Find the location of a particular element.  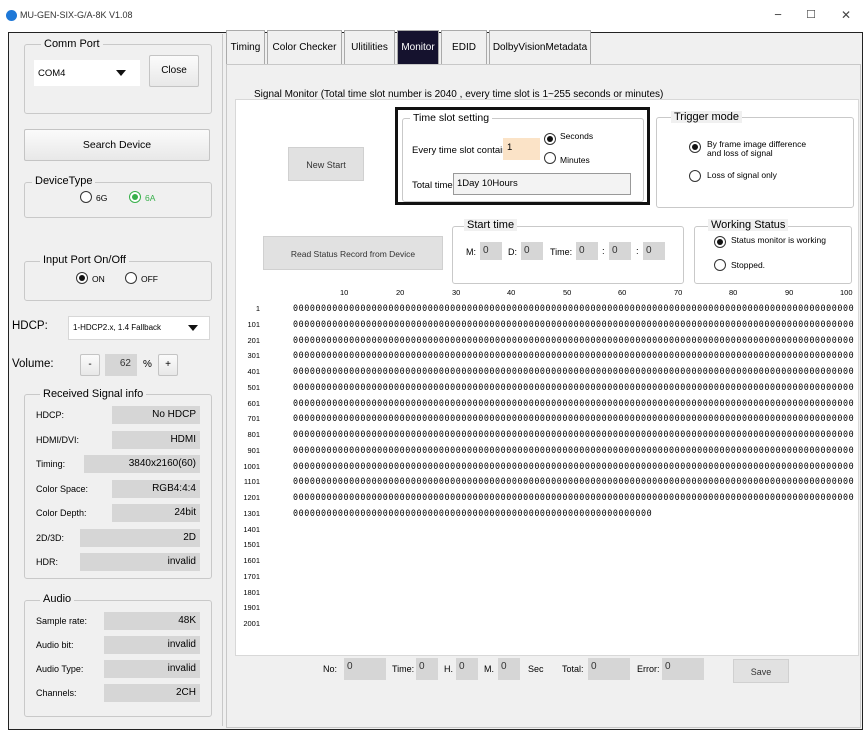

working-status-label: Working Status is located at coordinates (748, 225).